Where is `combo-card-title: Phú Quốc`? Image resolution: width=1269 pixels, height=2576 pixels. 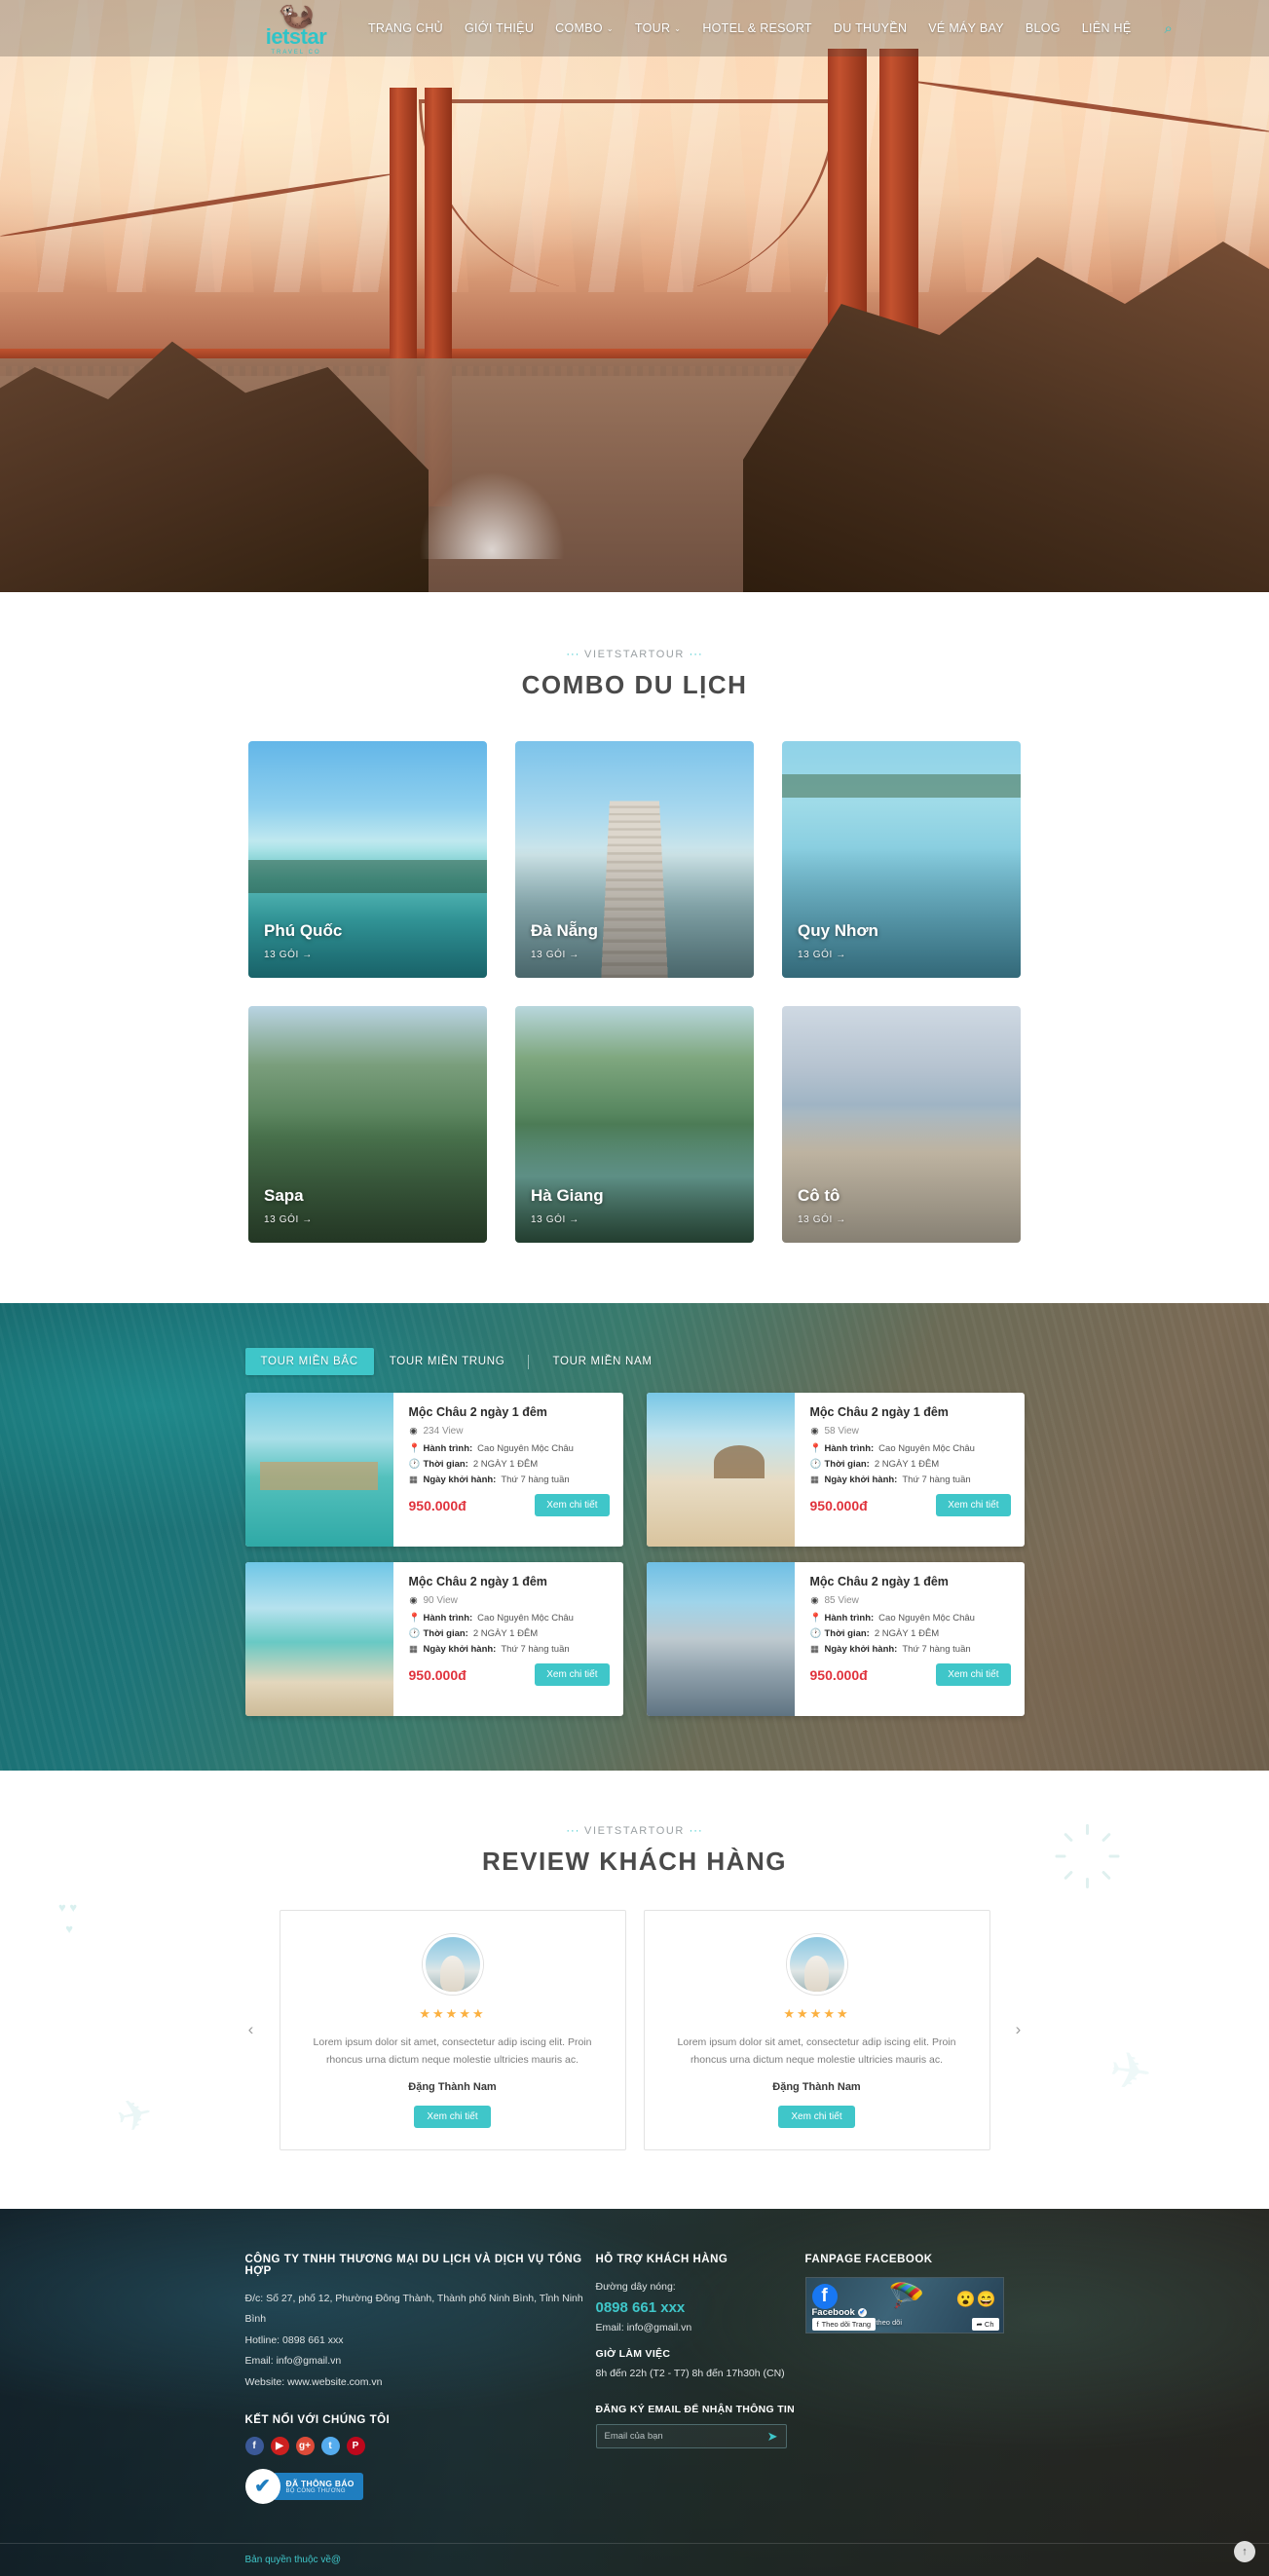
combo-card-title: Phú Quốc is located at coordinates (303, 930).